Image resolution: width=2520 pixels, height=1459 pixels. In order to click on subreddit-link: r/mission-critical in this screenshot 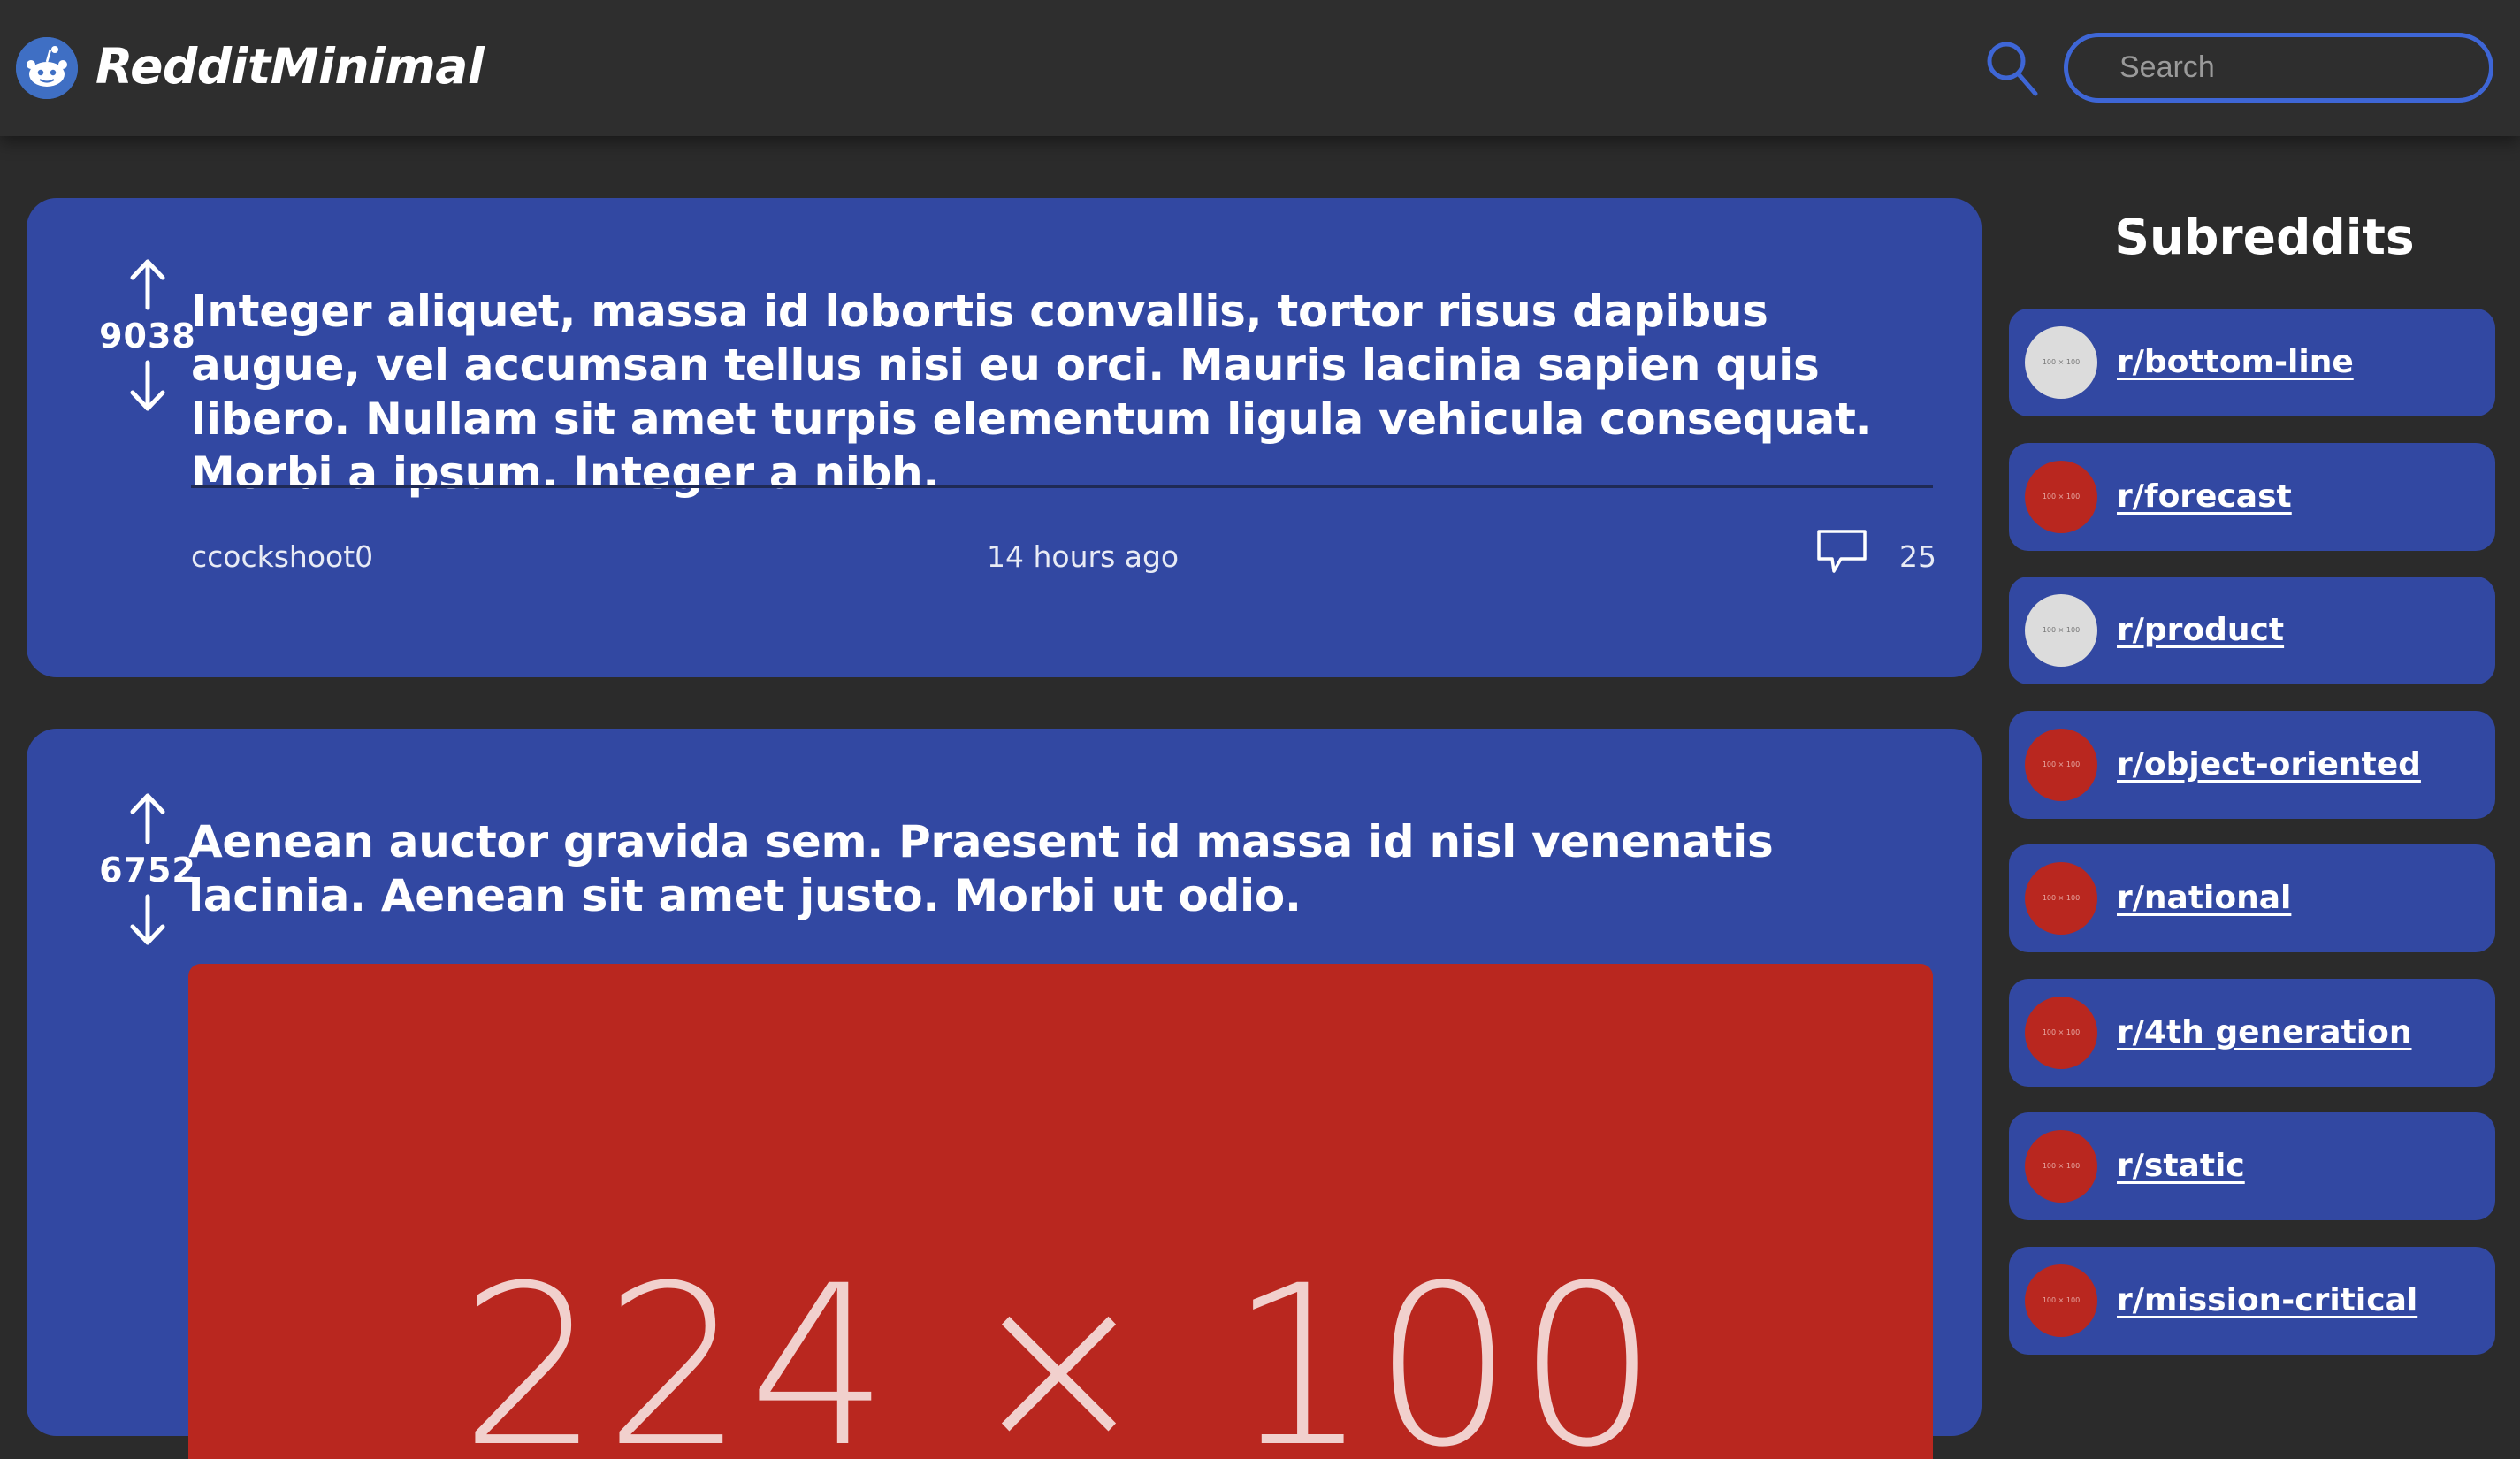, I will do `click(2267, 1301)`.